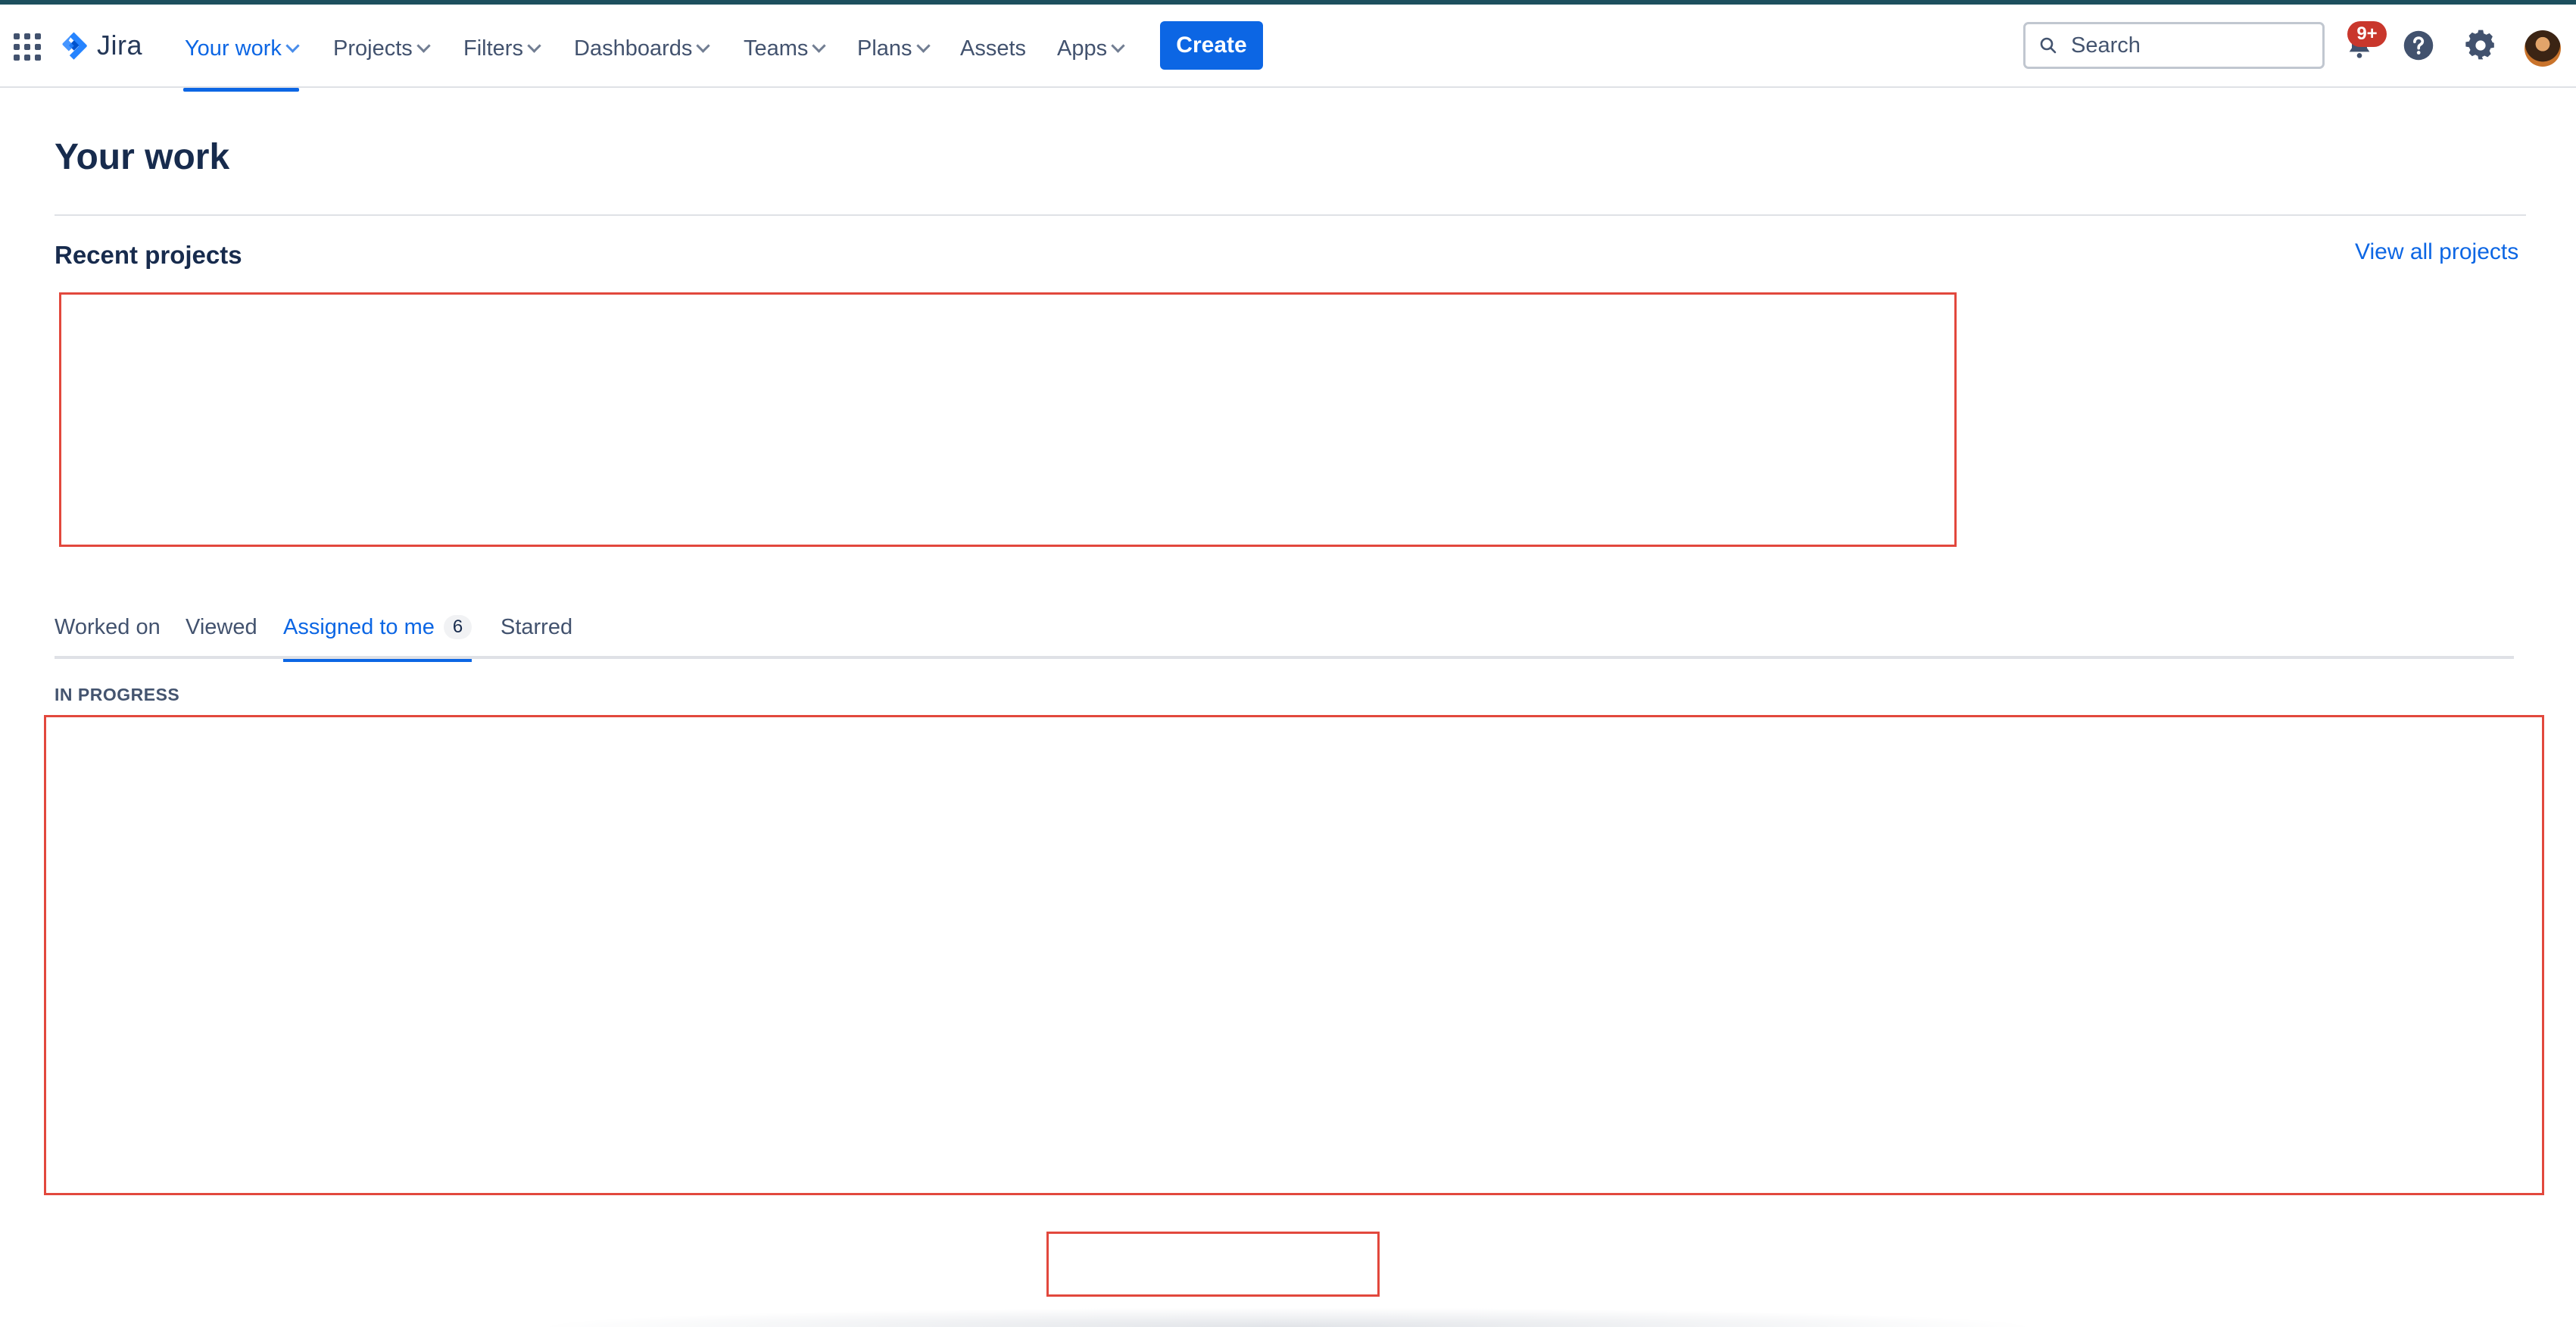  What do you see at coordinates (221, 627) in the screenshot?
I see `tab-label: Viewed` at bounding box center [221, 627].